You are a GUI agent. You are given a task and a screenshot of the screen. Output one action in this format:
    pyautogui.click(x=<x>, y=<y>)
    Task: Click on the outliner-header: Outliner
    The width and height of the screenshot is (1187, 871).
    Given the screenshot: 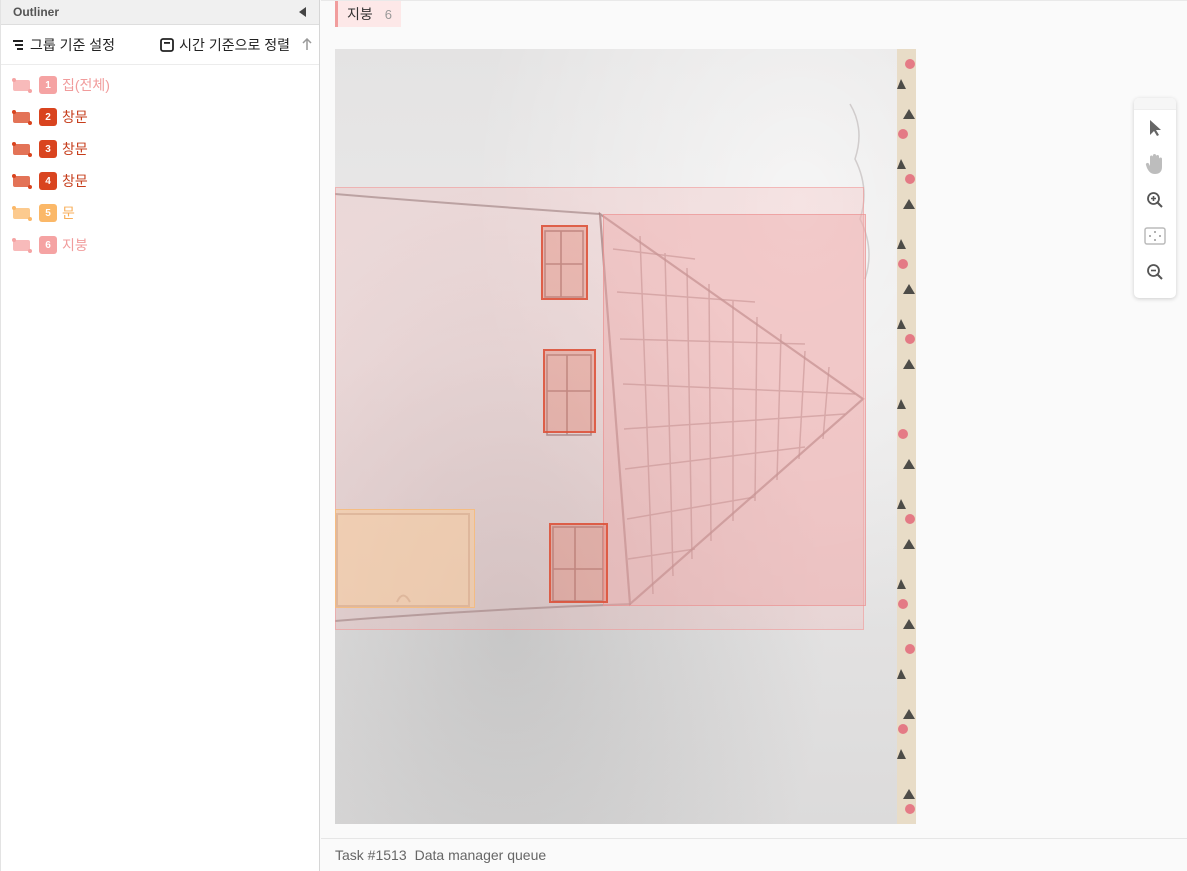 What is the action you would take?
    pyautogui.click(x=160, y=12)
    